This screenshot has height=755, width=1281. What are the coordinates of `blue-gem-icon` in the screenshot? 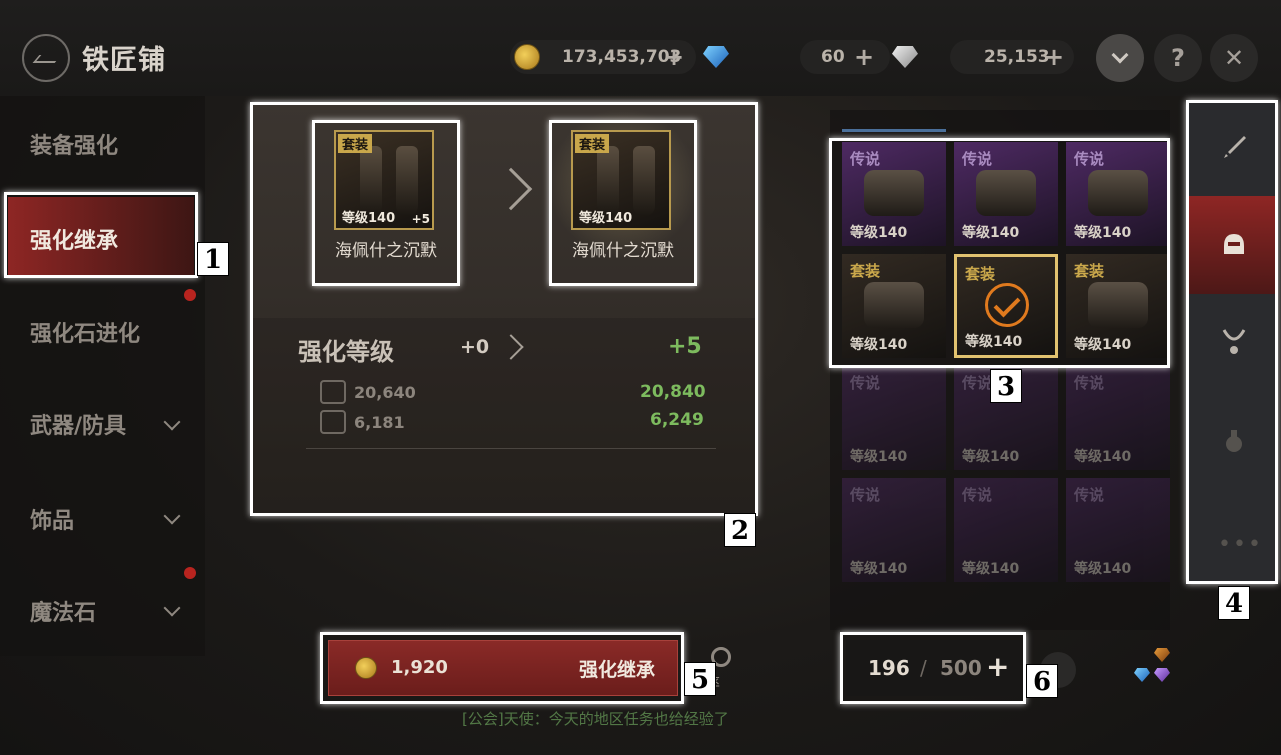 It's located at (1142, 675).